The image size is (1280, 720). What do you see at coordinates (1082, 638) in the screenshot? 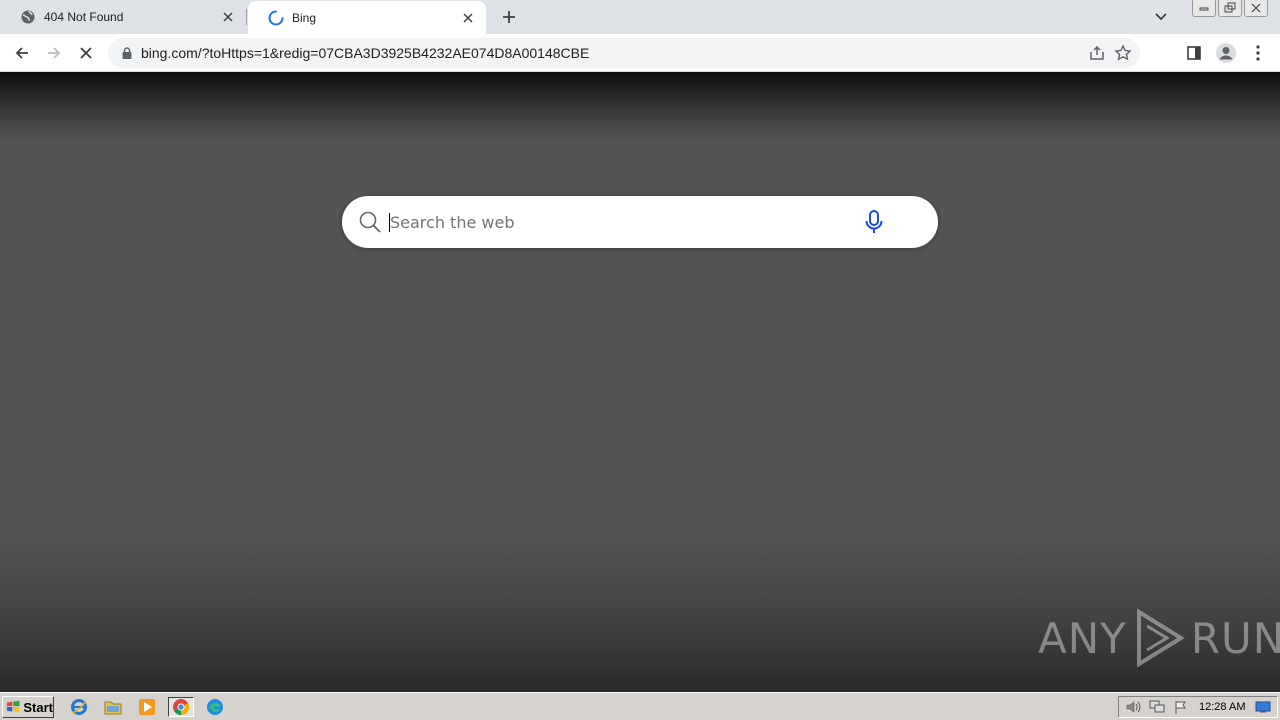
I see `watermark-text-left: ANY` at bounding box center [1082, 638].